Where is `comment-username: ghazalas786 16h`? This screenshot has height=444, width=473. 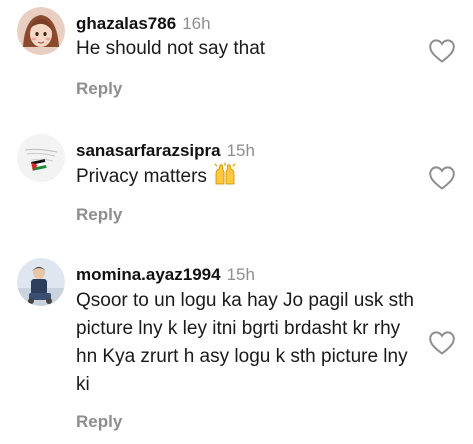 comment-username: ghazalas786 16h is located at coordinates (143, 24).